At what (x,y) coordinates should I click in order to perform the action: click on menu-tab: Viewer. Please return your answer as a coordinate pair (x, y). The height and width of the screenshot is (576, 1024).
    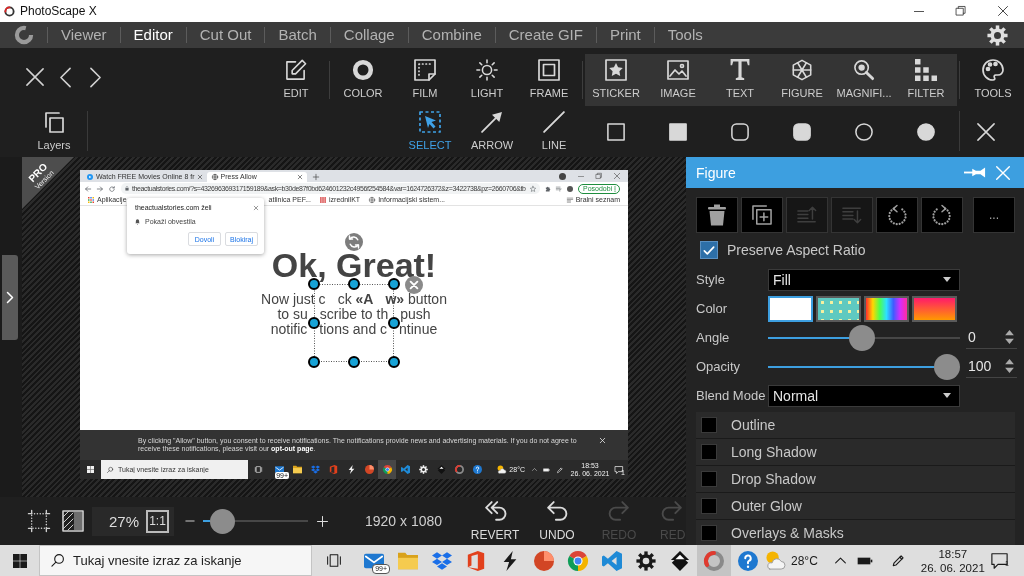
    Looking at the image, I should click on (84, 35).